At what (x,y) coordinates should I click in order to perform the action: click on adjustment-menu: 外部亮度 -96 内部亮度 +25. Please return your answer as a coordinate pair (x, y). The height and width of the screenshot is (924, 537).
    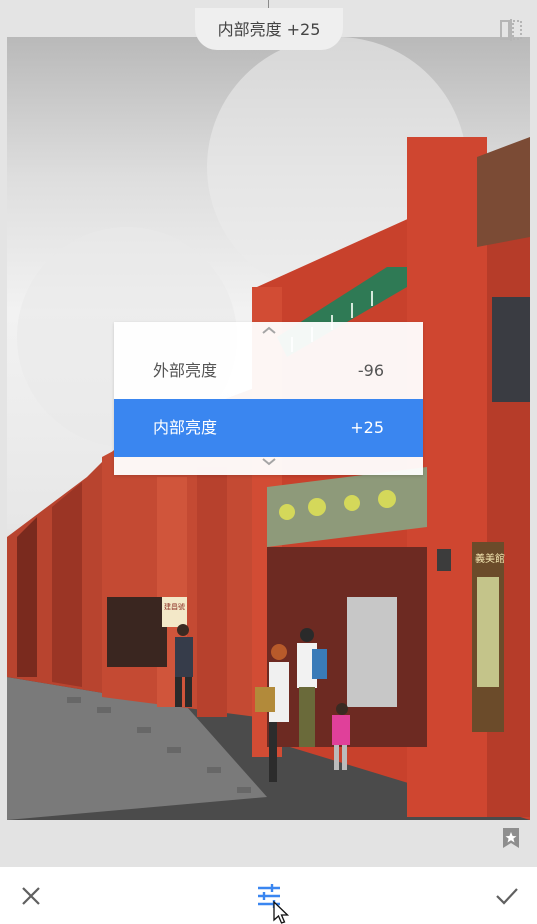
    Looking at the image, I should click on (268, 398).